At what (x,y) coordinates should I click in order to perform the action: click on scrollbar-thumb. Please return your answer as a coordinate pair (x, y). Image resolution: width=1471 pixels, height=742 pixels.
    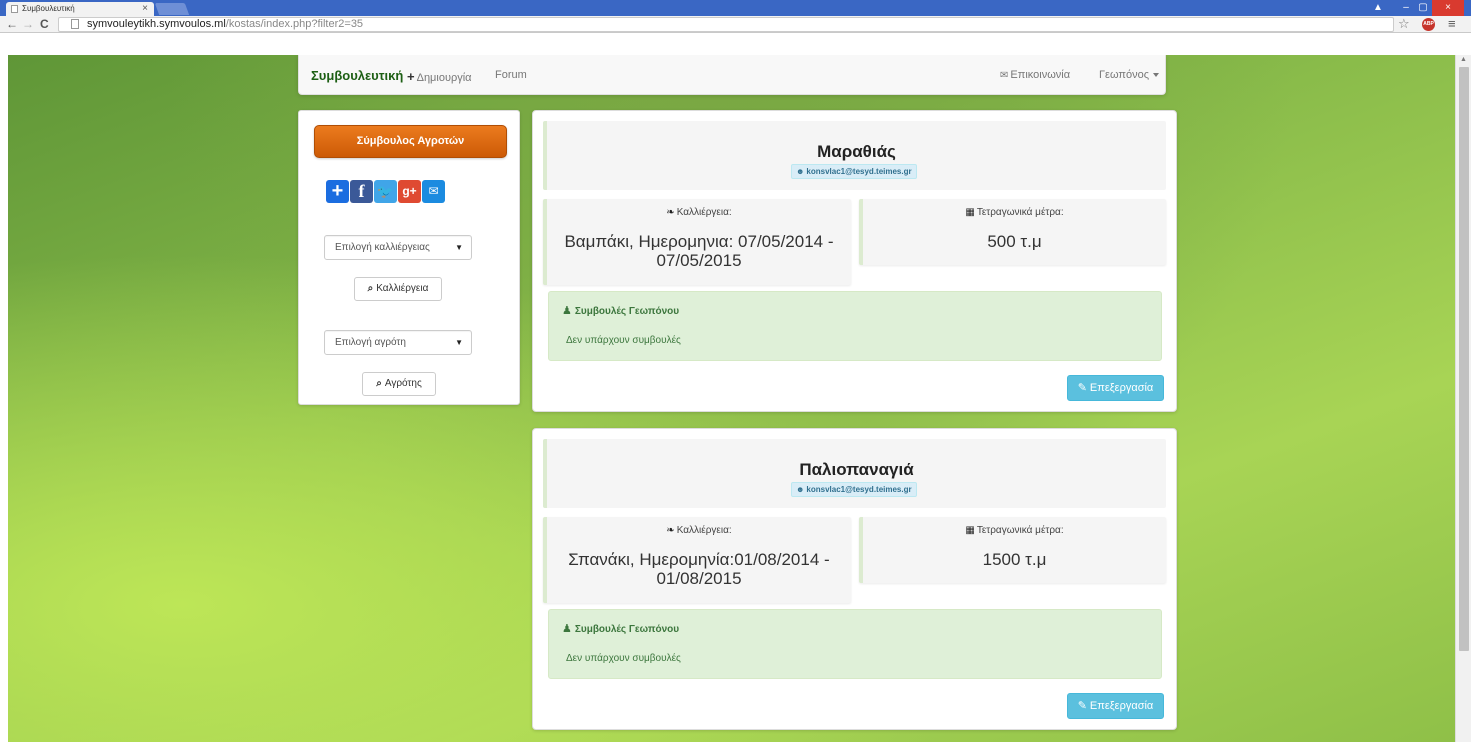
    Looking at the image, I should click on (1464, 359).